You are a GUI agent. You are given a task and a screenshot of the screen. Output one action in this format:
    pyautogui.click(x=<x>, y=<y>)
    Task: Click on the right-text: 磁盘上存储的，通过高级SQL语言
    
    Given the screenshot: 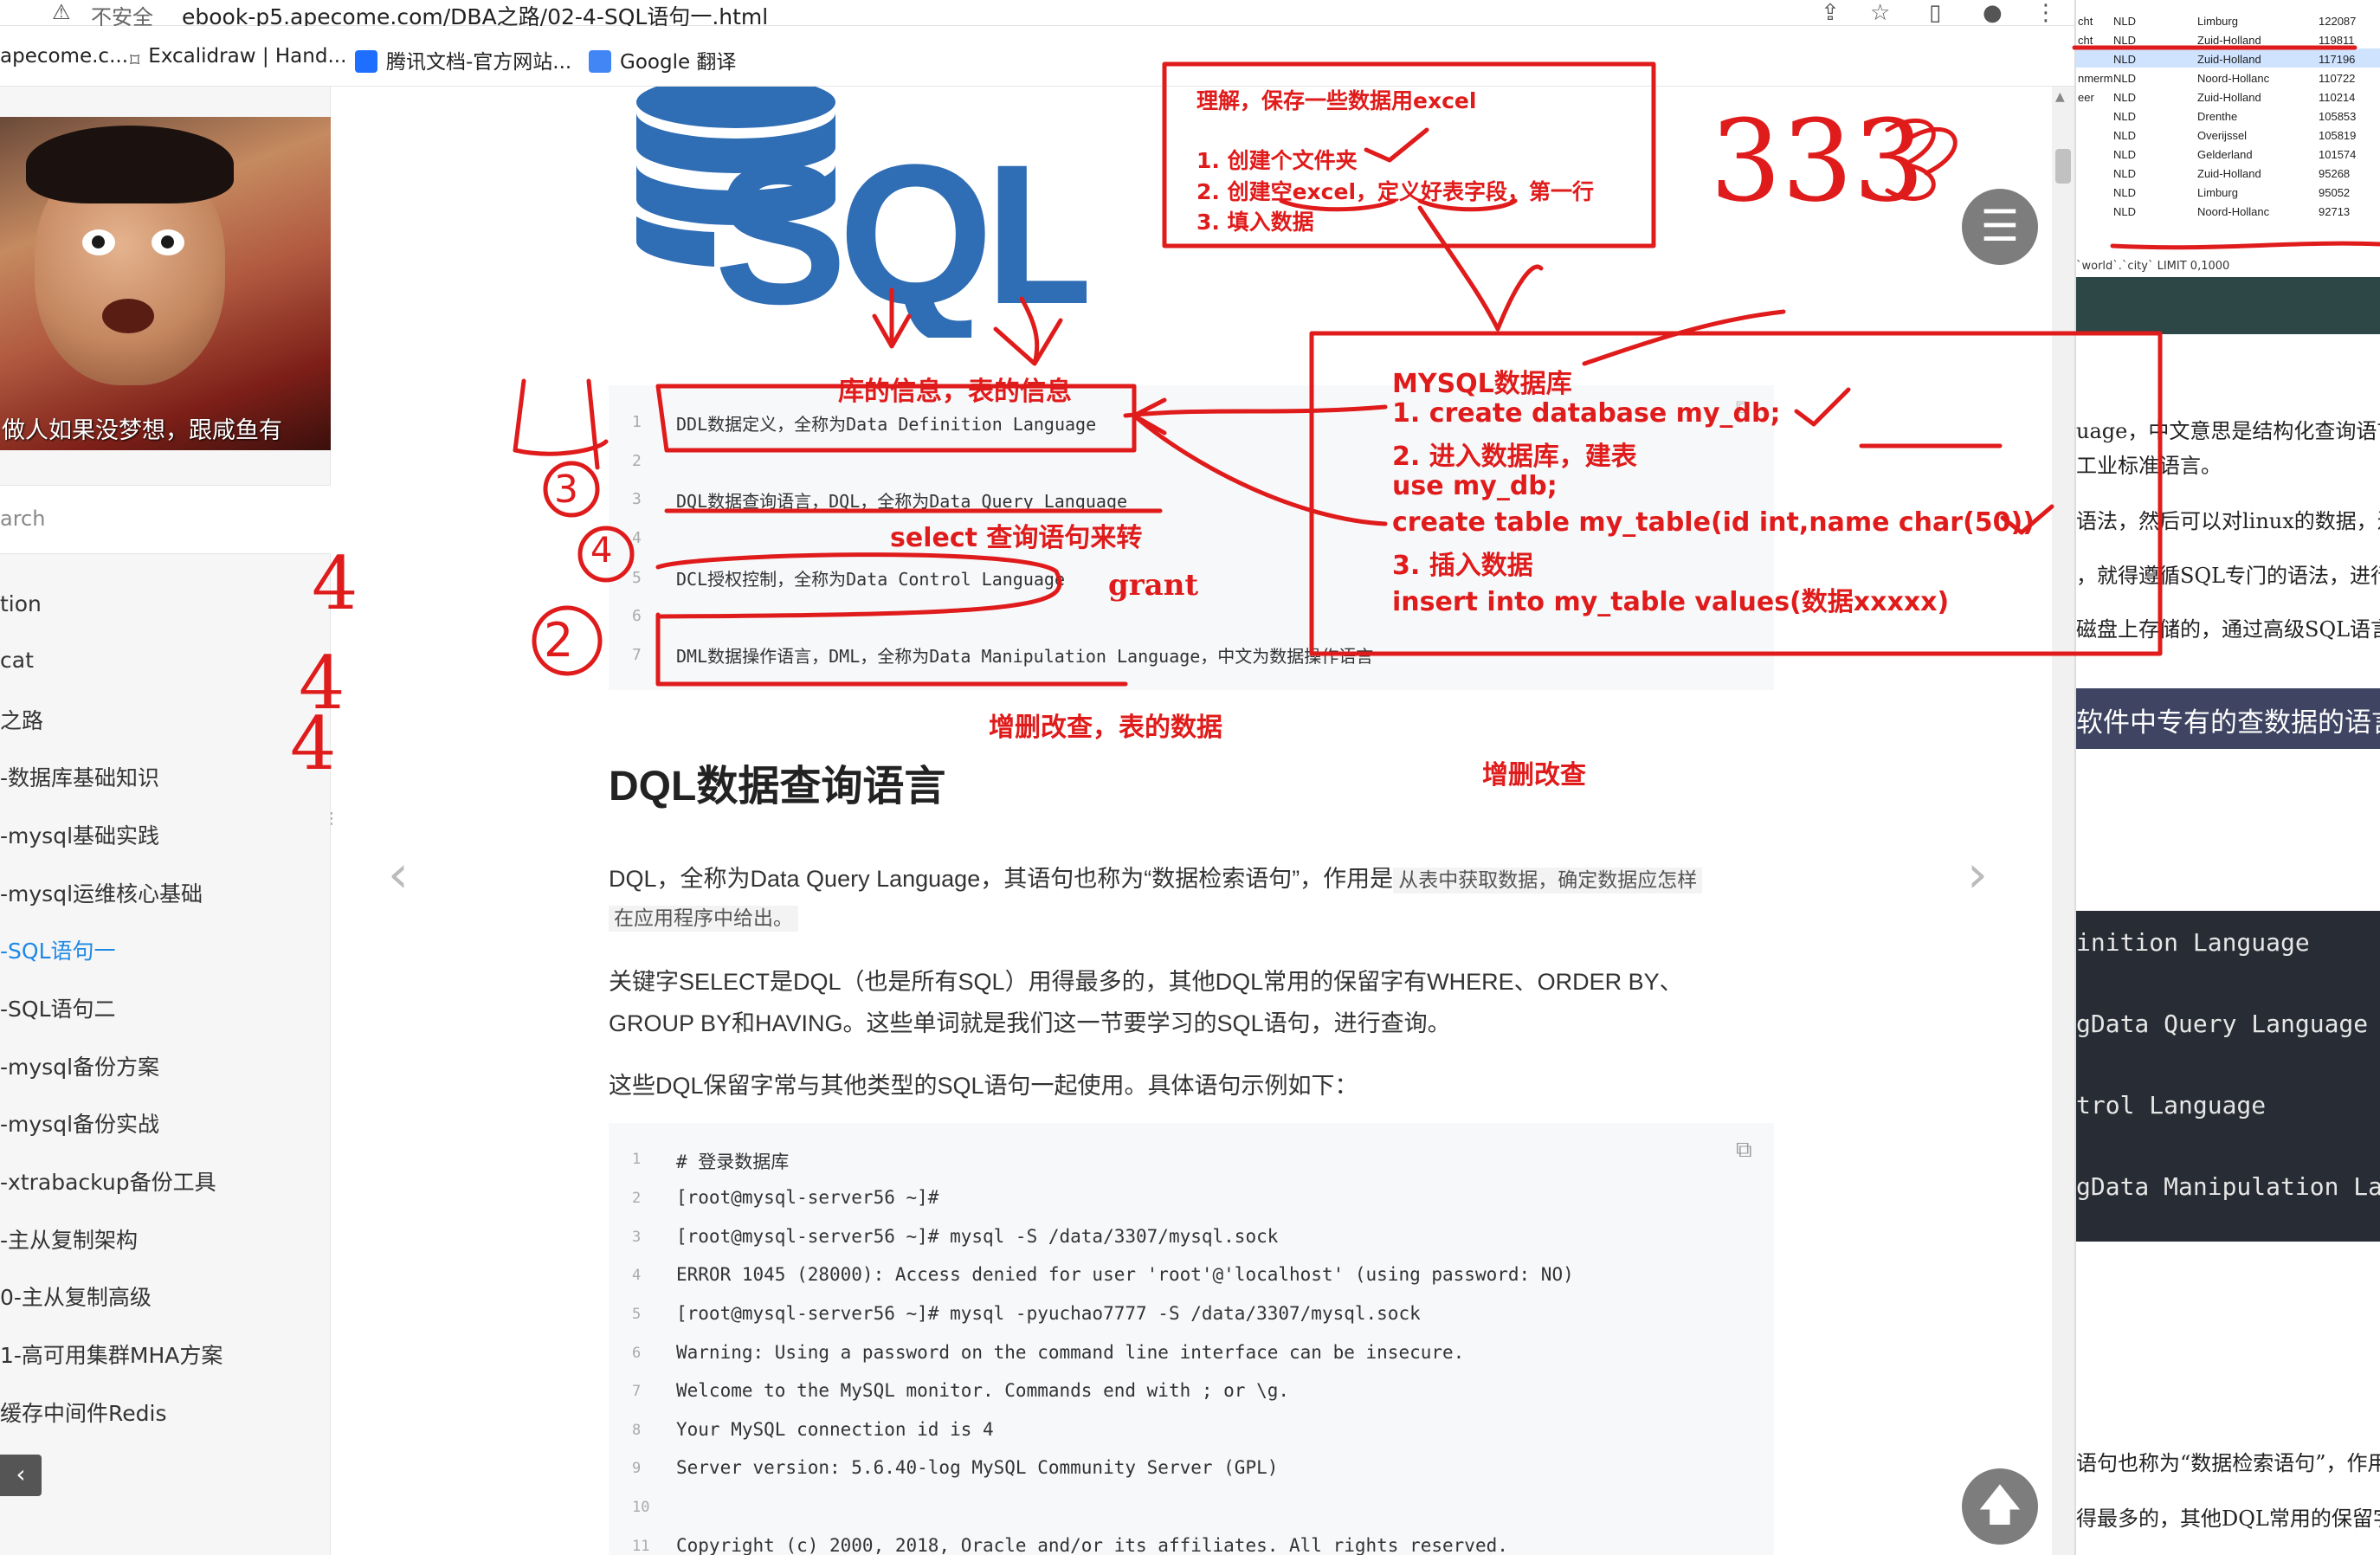 What is the action you would take?
    pyautogui.click(x=2228, y=629)
    